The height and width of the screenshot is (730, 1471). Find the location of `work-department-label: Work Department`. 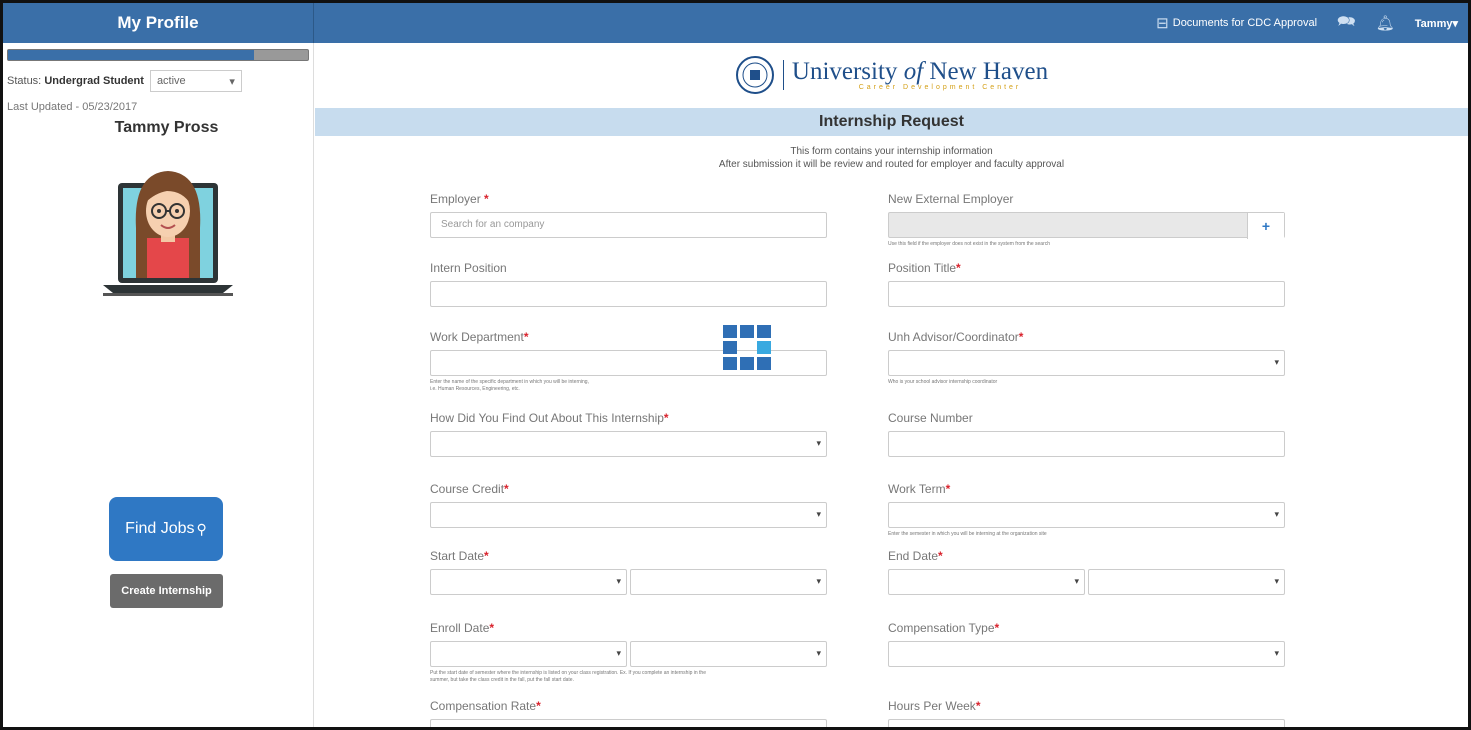

work-department-label: Work Department is located at coordinates (477, 337).